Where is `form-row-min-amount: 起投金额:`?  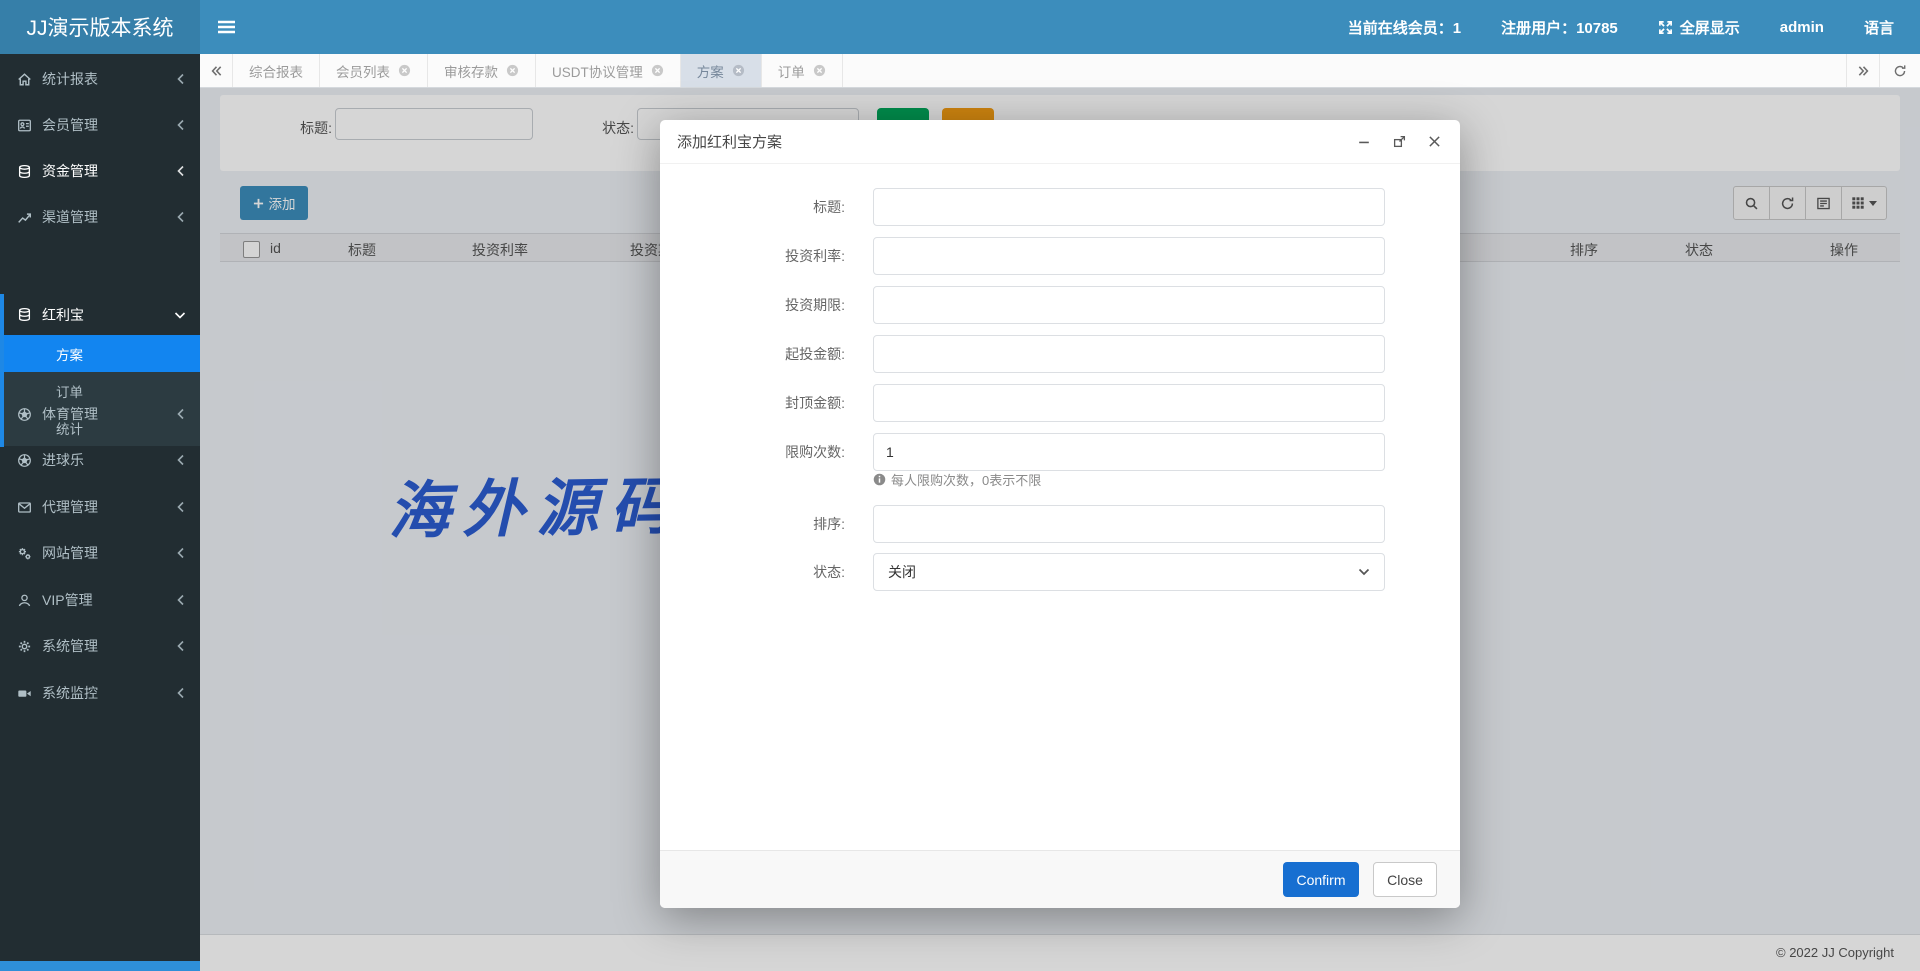 form-row-min-amount: 起投金额: is located at coordinates (1060, 354).